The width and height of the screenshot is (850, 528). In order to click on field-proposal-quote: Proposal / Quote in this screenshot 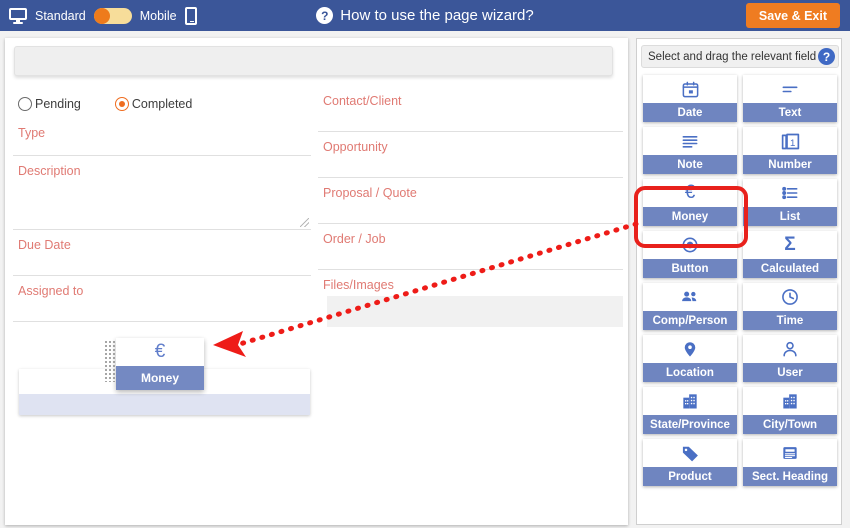, I will do `click(470, 201)`.